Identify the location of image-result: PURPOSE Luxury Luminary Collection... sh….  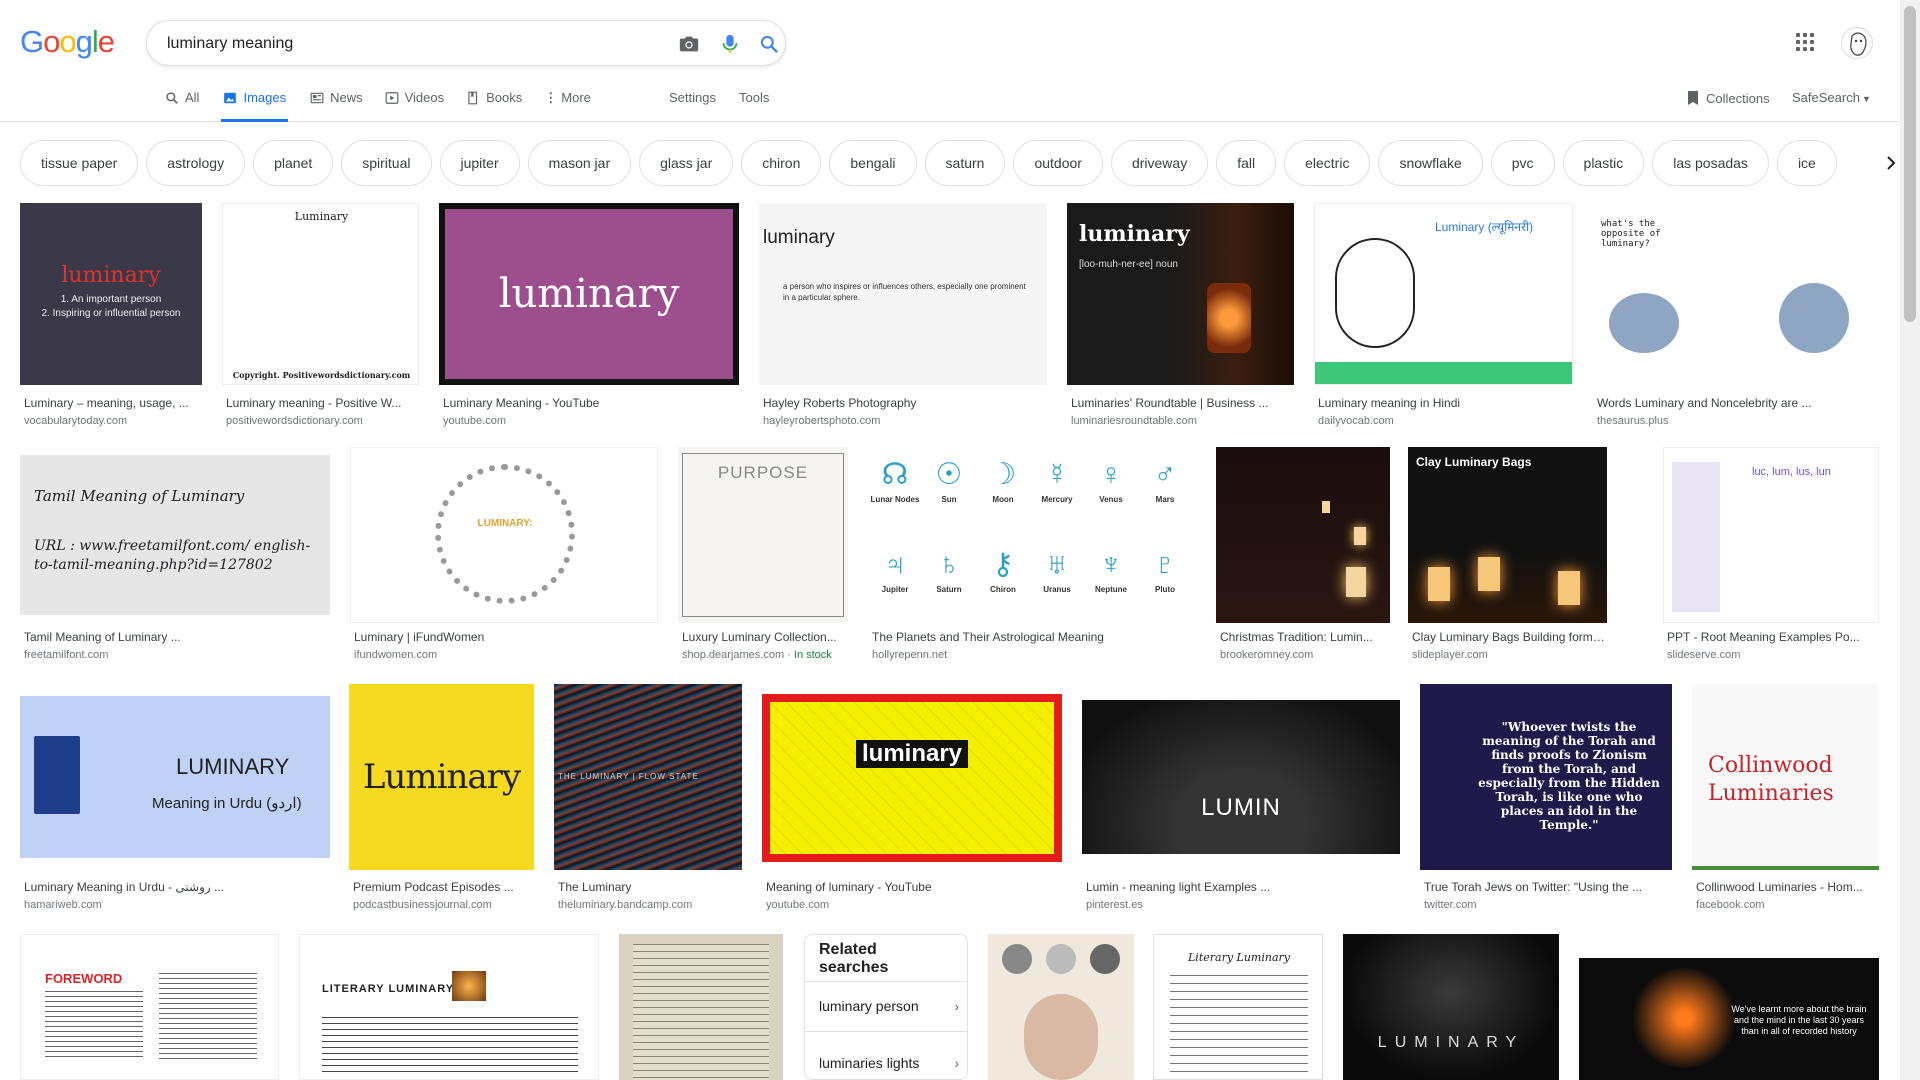
(763, 557).